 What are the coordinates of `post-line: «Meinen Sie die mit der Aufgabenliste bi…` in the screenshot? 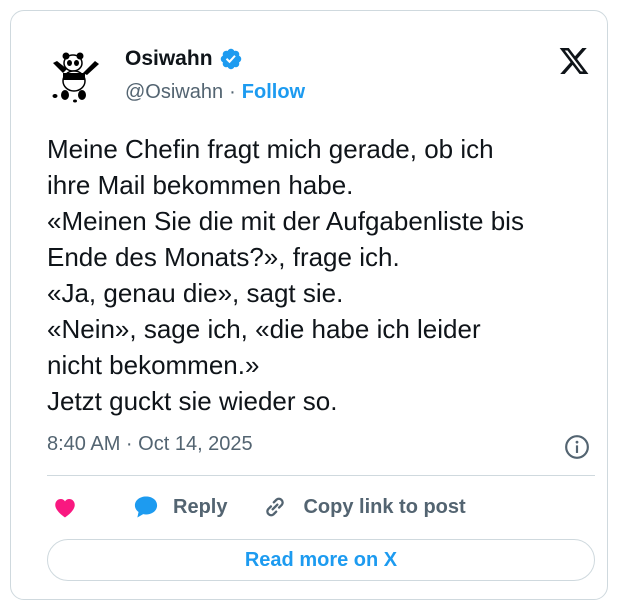 It's located at (285, 221).